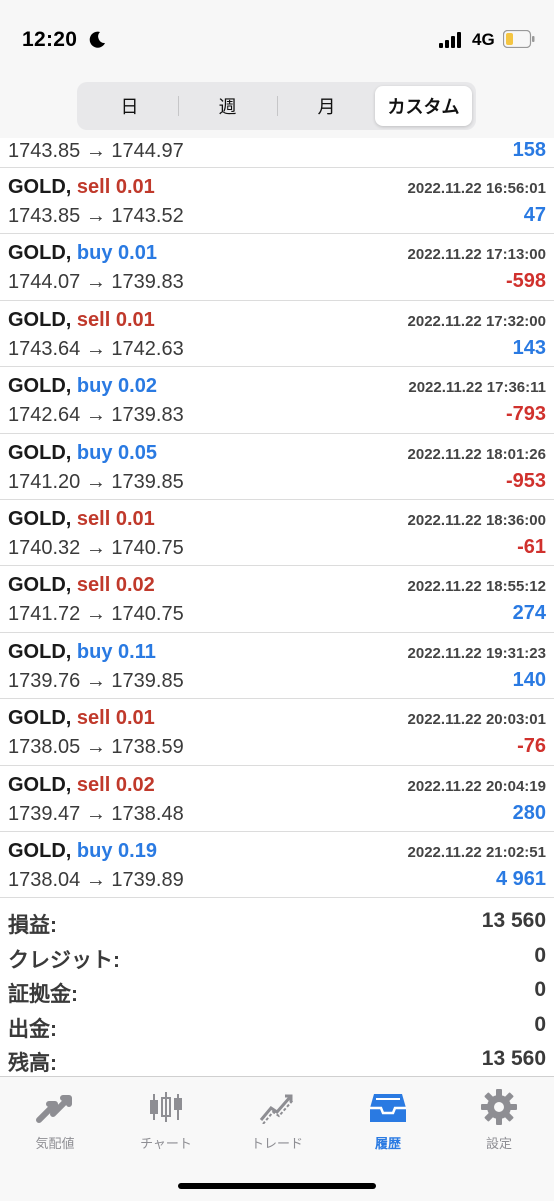 Image resolution: width=554 pixels, height=1201 pixels. I want to click on trade-time: 2022.11.22 21:02:51, so click(476, 852).